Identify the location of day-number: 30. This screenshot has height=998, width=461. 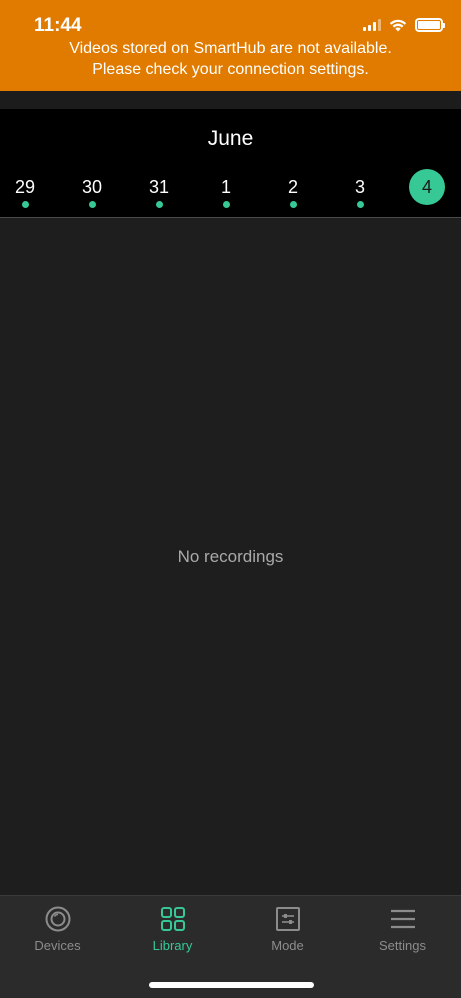
(92, 187).